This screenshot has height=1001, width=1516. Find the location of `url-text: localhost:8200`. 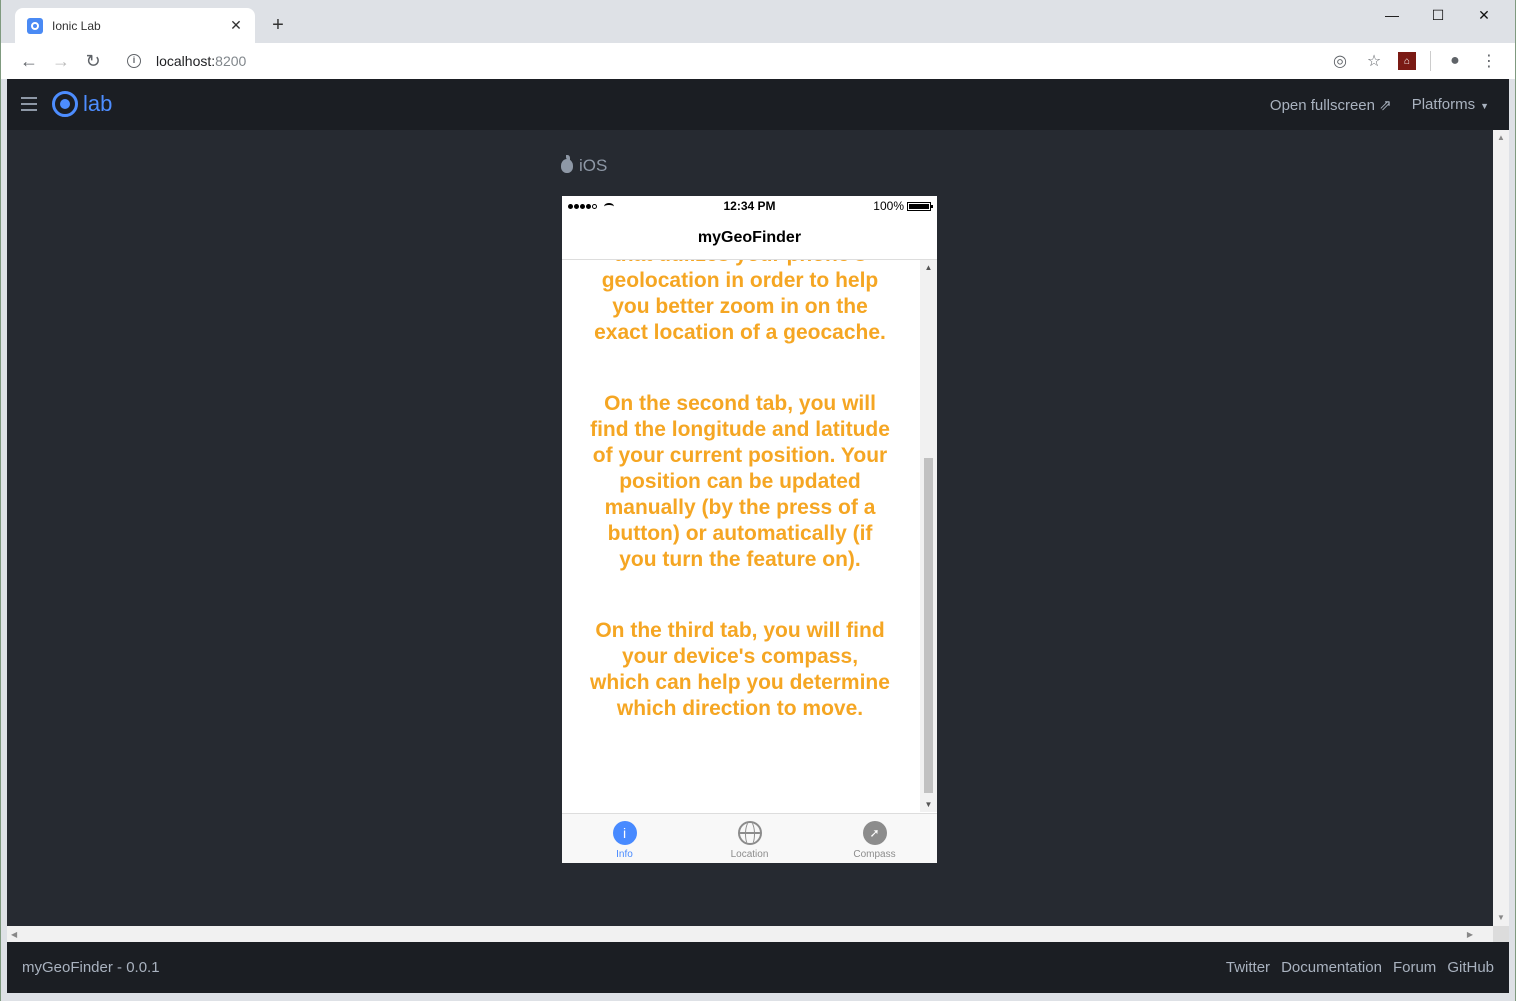

url-text: localhost:8200 is located at coordinates (201, 61).